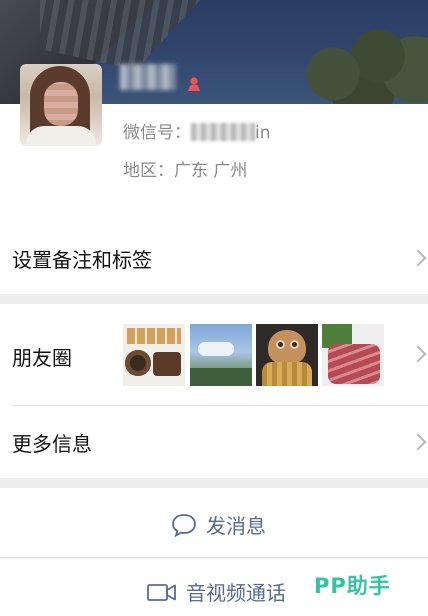 This screenshot has height=616, width=428. I want to click on region-value: 广东 广州, so click(211, 171).